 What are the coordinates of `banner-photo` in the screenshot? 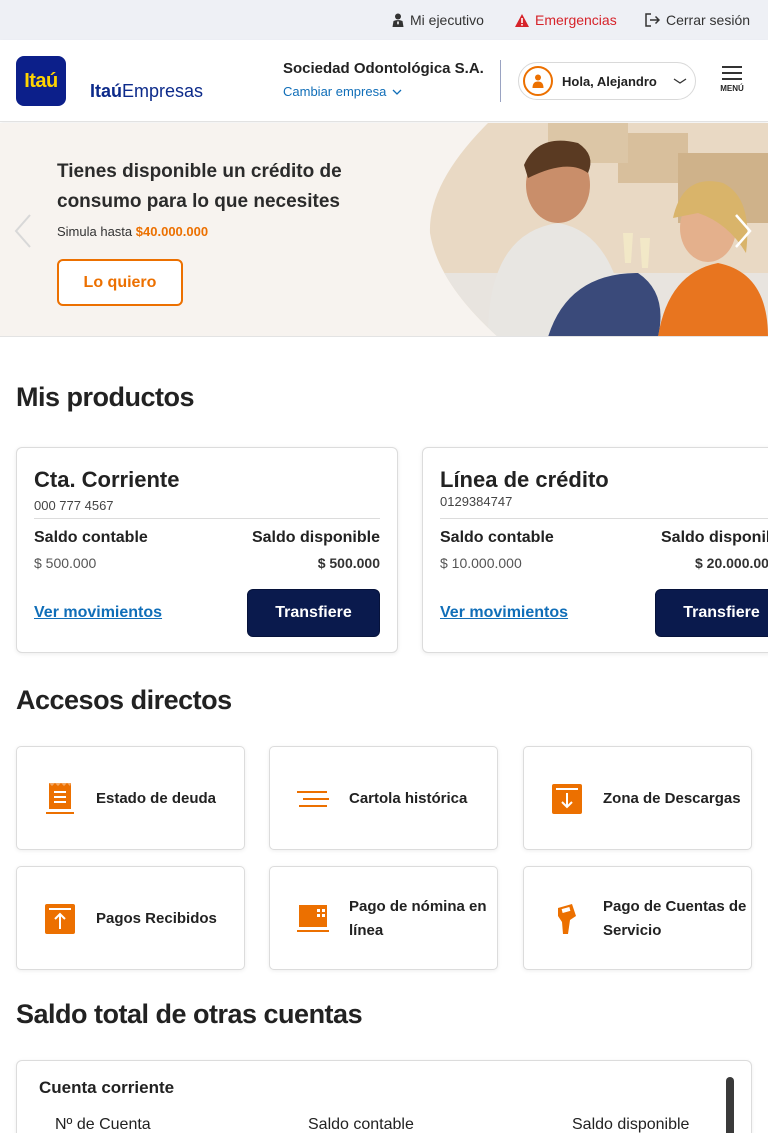 It's located at (598, 229).